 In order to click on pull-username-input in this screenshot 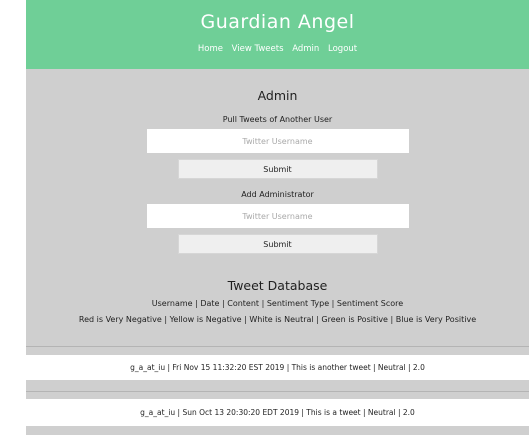, I will do `click(277, 141)`.